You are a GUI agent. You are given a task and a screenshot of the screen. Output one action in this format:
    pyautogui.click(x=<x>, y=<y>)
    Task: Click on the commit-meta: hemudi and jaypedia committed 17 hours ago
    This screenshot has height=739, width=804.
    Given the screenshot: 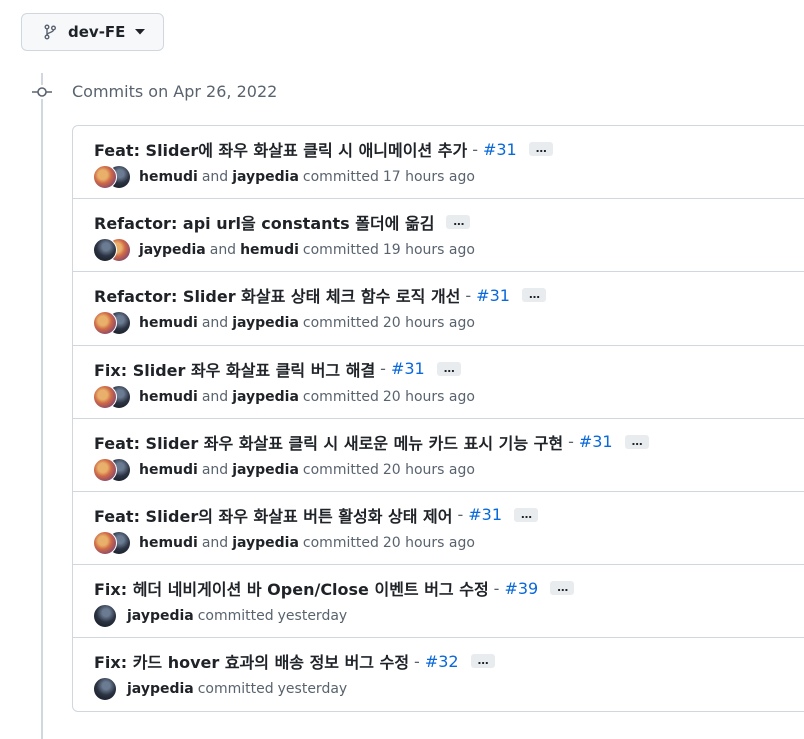 What is the action you would take?
    pyautogui.click(x=284, y=177)
    